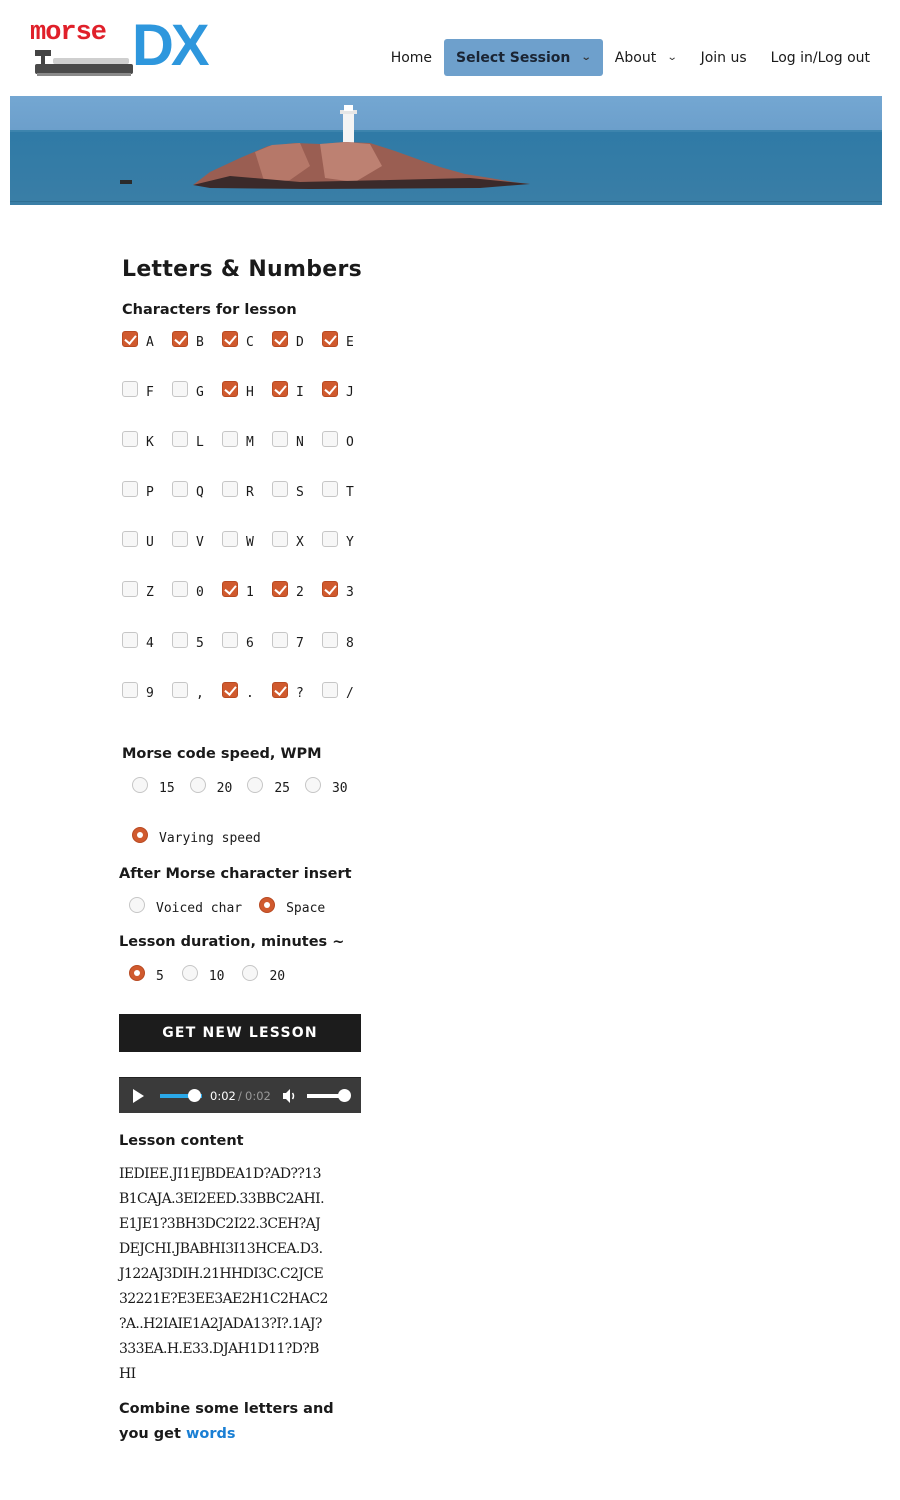 The width and height of the screenshot is (900, 1500). Describe the element at coordinates (197, 644) in the screenshot. I see `char-checkbox-item: 5` at that location.